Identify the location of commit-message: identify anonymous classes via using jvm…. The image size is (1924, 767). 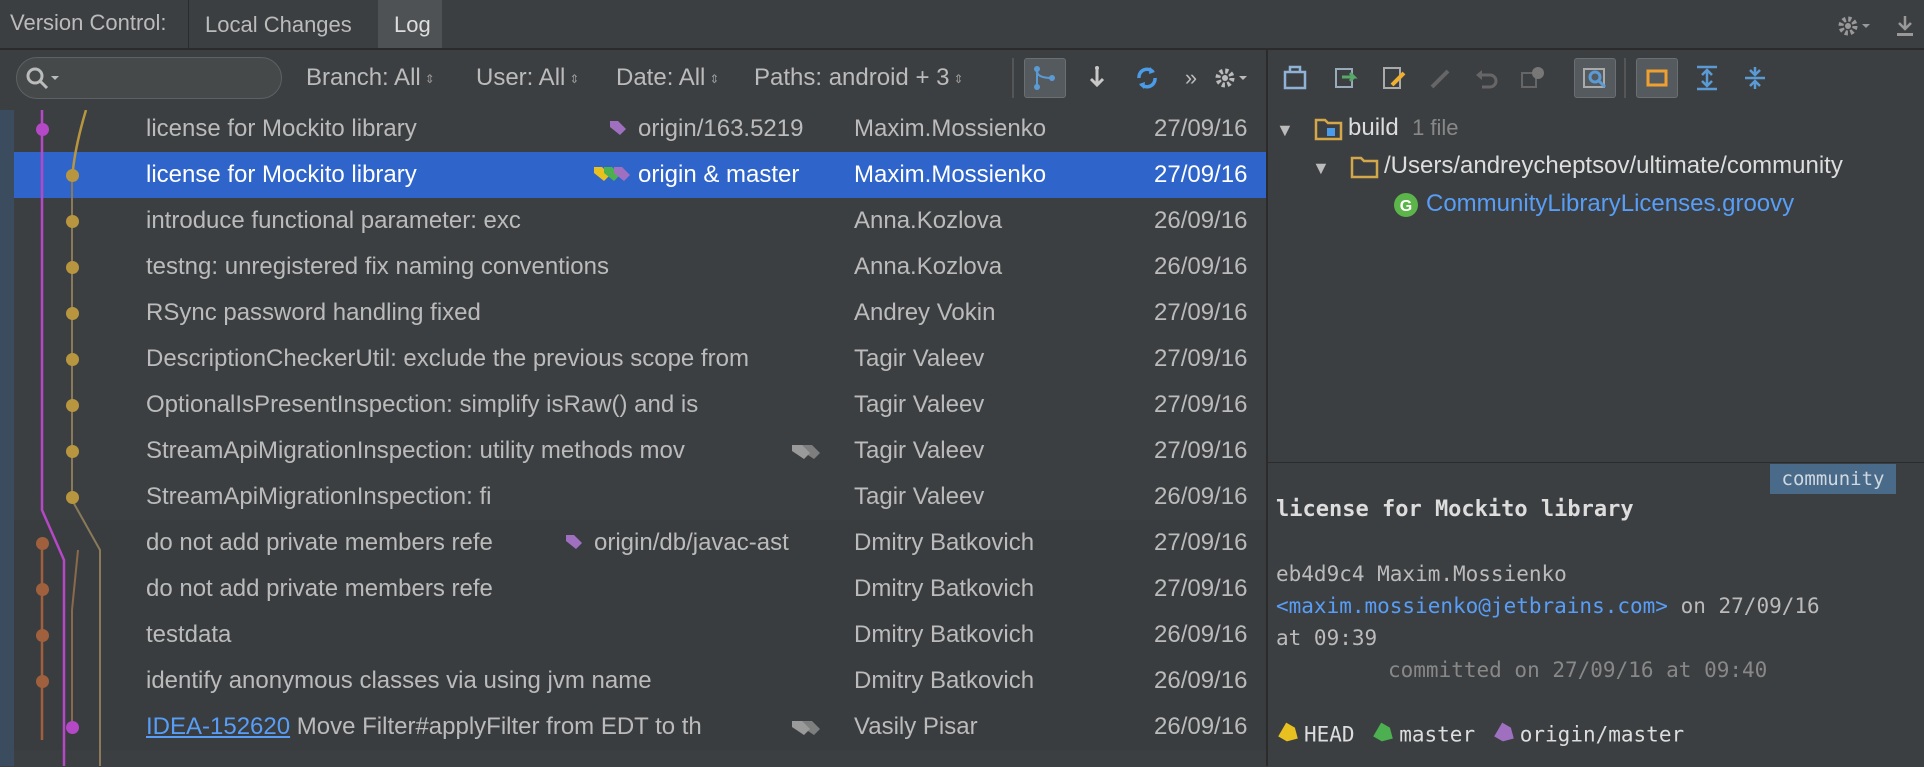
(399, 680).